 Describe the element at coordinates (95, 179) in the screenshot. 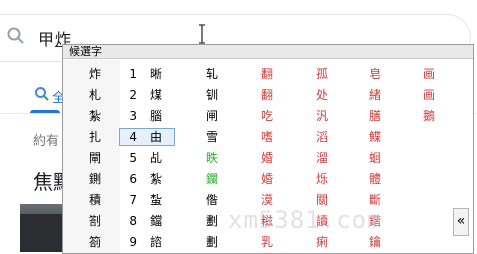

I see `ime-phonetic-char: 鍘` at that location.